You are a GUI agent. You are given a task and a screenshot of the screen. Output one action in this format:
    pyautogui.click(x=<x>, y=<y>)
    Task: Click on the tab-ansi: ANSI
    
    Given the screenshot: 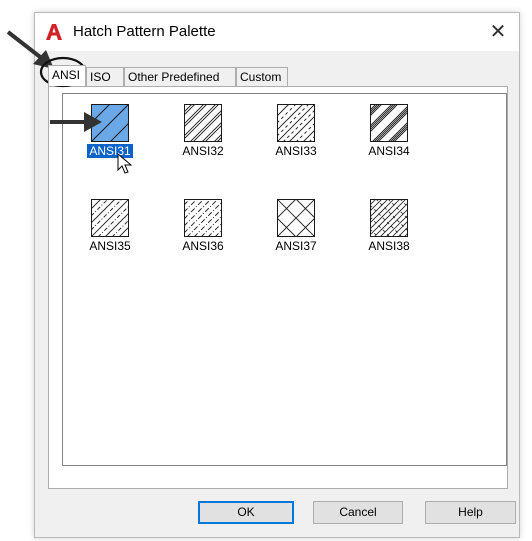 What is the action you would take?
    pyautogui.click(x=67, y=75)
    